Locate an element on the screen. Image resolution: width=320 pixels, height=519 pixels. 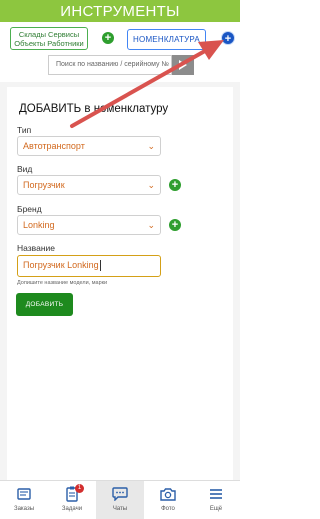
type-select-value: Автотранспорт is located at coordinates (54, 146).